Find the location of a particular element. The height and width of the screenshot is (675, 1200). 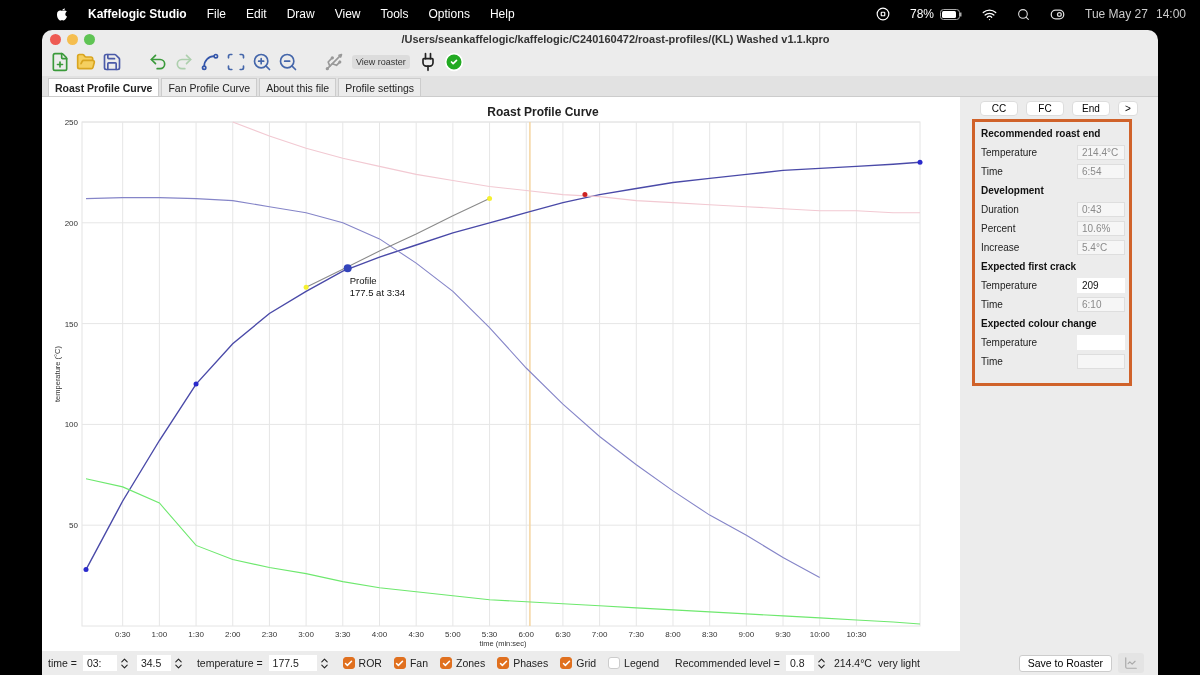

tooltip-text: 177.5 at 3:34 is located at coordinates (377, 293).